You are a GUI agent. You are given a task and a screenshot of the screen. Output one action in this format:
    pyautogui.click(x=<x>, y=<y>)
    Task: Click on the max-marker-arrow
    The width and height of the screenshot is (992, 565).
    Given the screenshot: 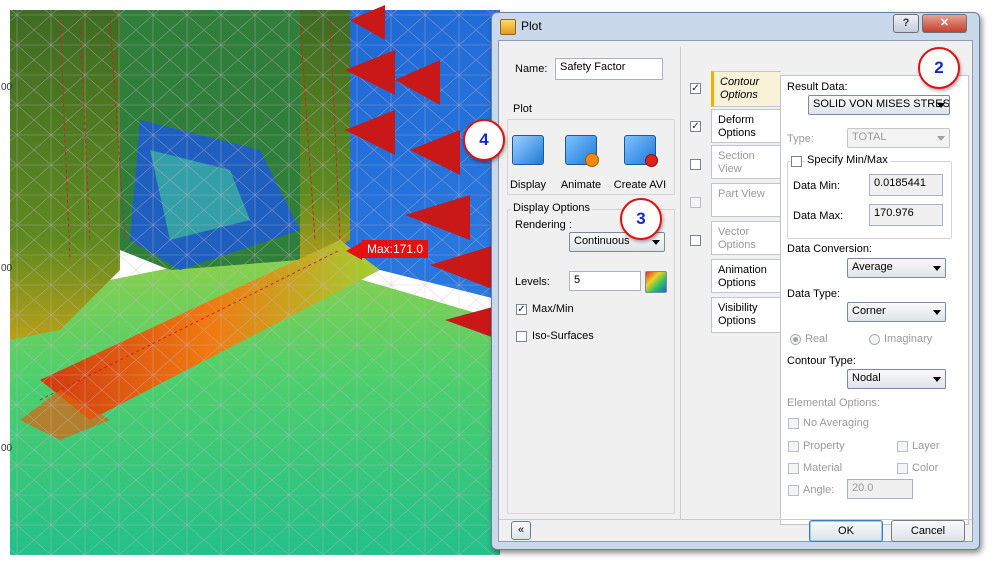 What is the action you would take?
    pyautogui.click(x=354, y=251)
    